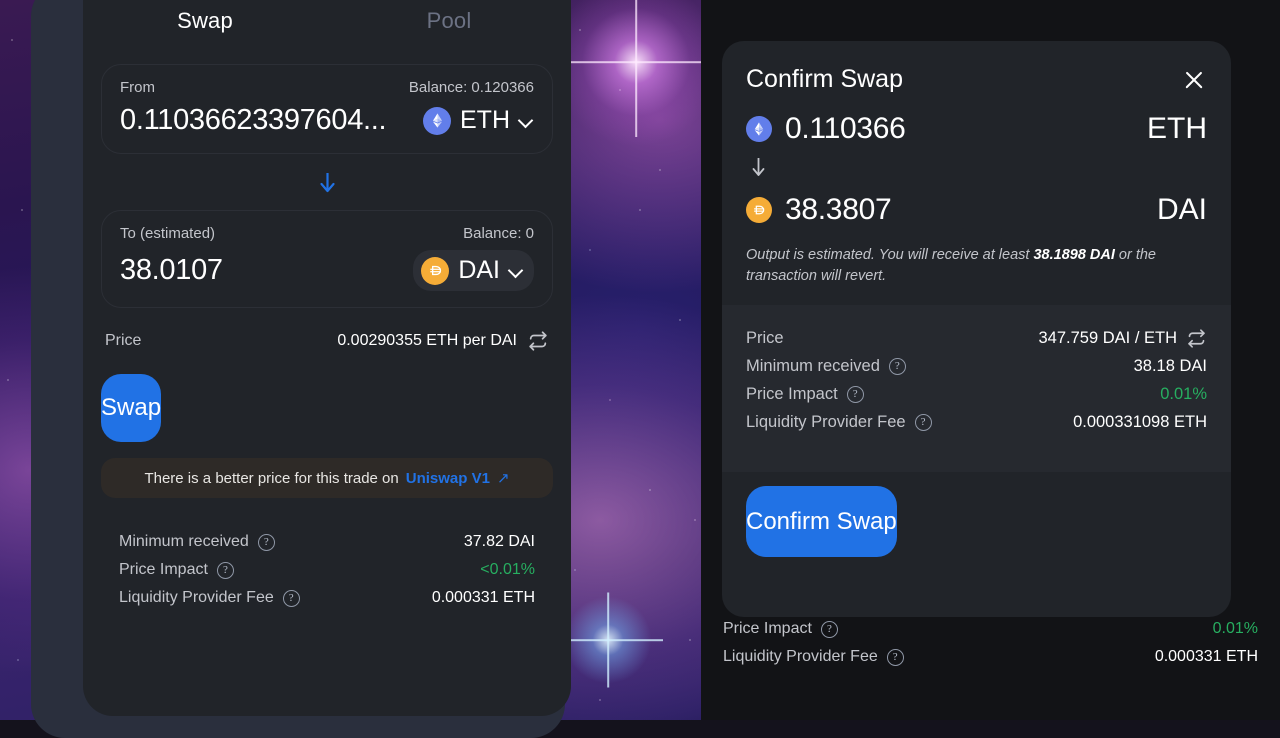 The width and height of the screenshot is (1280, 738). Describe the element at coordinates (990, 657) in the screenshot. I see `bg-detail-row-lp-fee: Liquidity Provider Fee ? 0.000331 ETH` at that location.